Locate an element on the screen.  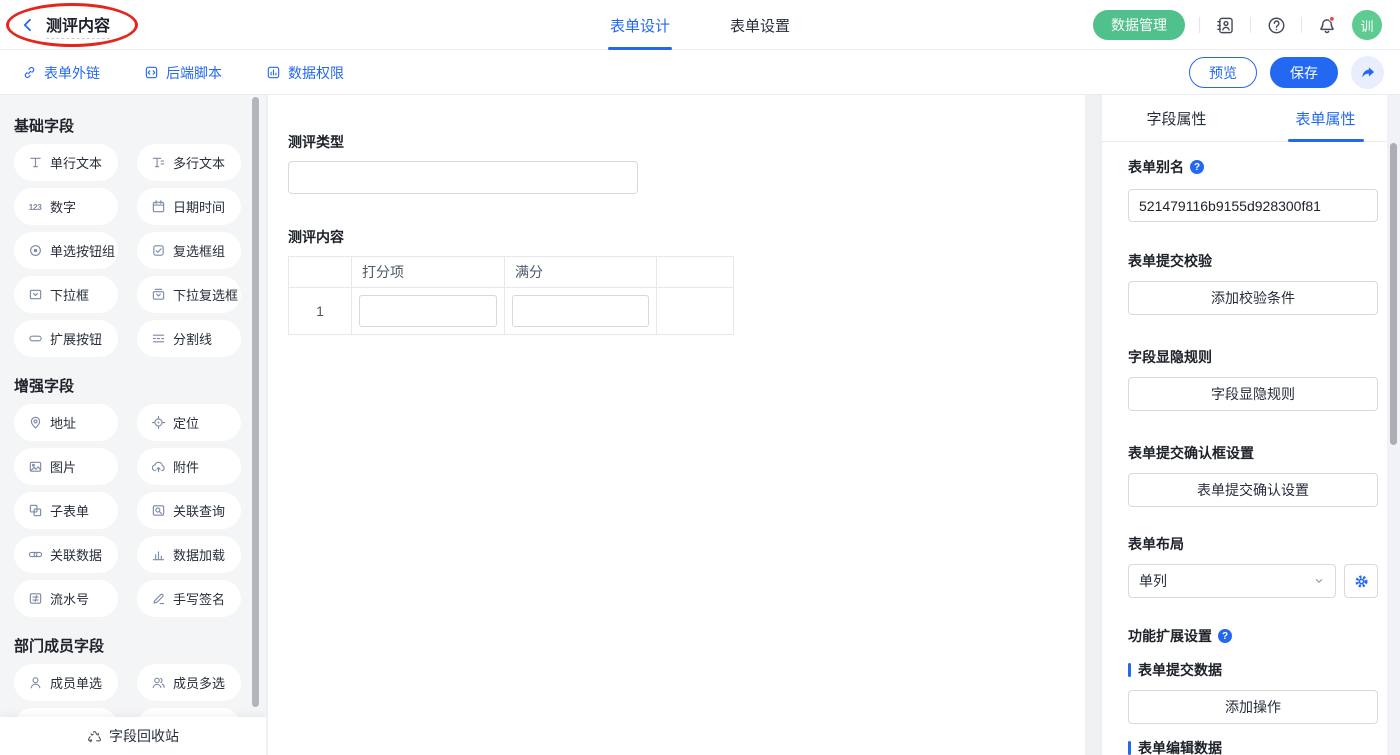
add-validation-button: 添加校验条件 is located at coordinates (1253, 298).